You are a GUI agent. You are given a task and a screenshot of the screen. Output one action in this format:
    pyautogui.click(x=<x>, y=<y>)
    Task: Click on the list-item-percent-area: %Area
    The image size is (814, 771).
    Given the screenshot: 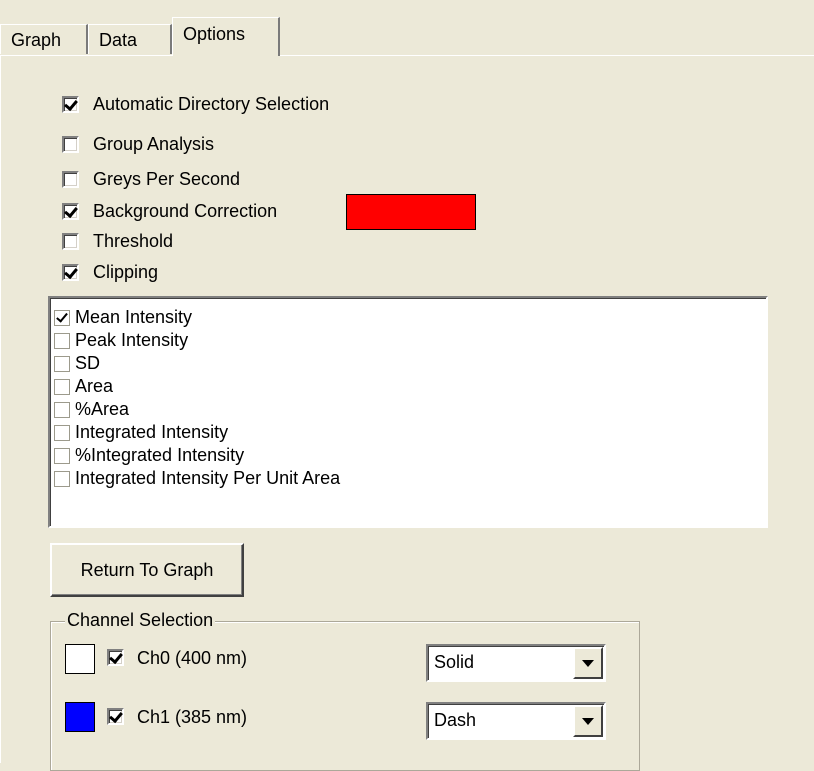 What is the action you would take?
    pyautogui.click(x=91, y=409)
    